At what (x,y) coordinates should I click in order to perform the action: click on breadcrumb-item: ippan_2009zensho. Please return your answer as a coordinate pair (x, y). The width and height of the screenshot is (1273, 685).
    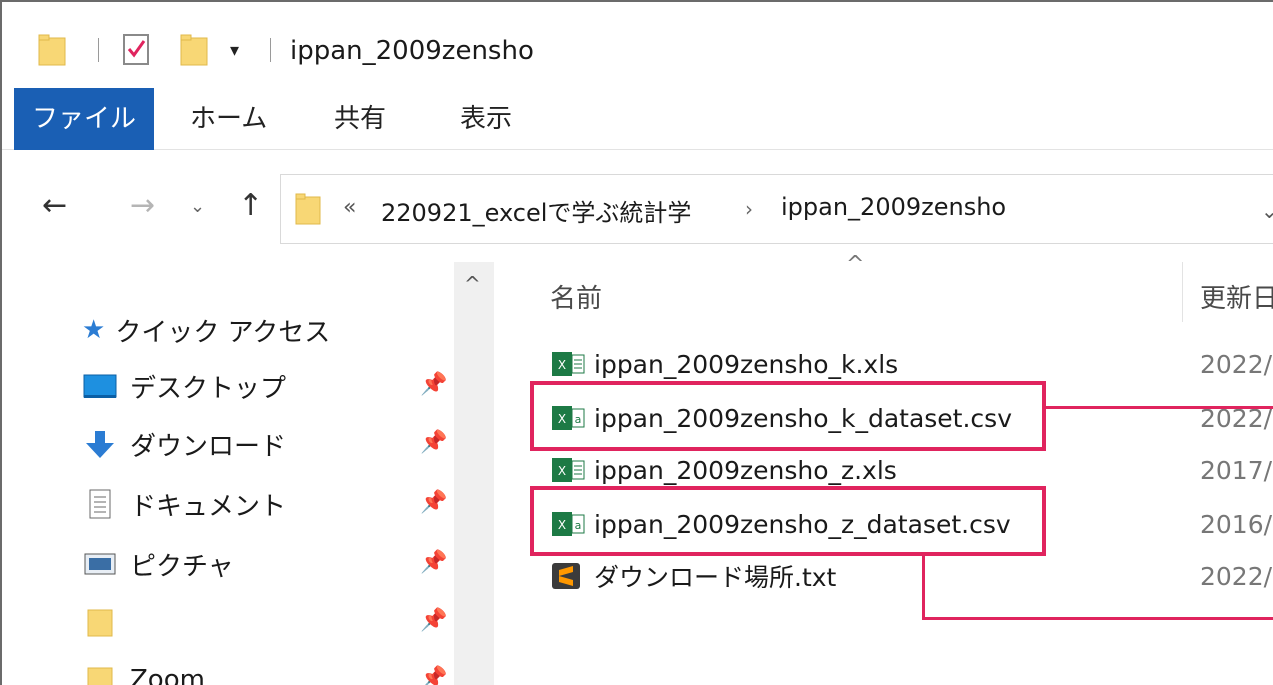
    Looking at the image, I should click on (893, 207).